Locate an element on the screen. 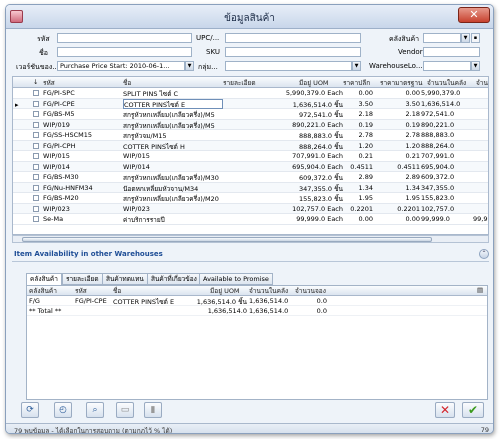 The image size is (500, 439). availability-row: ** Total ** 1,636,514.0 1,636,514.0 0.0 is located at coordinates (257, 311).